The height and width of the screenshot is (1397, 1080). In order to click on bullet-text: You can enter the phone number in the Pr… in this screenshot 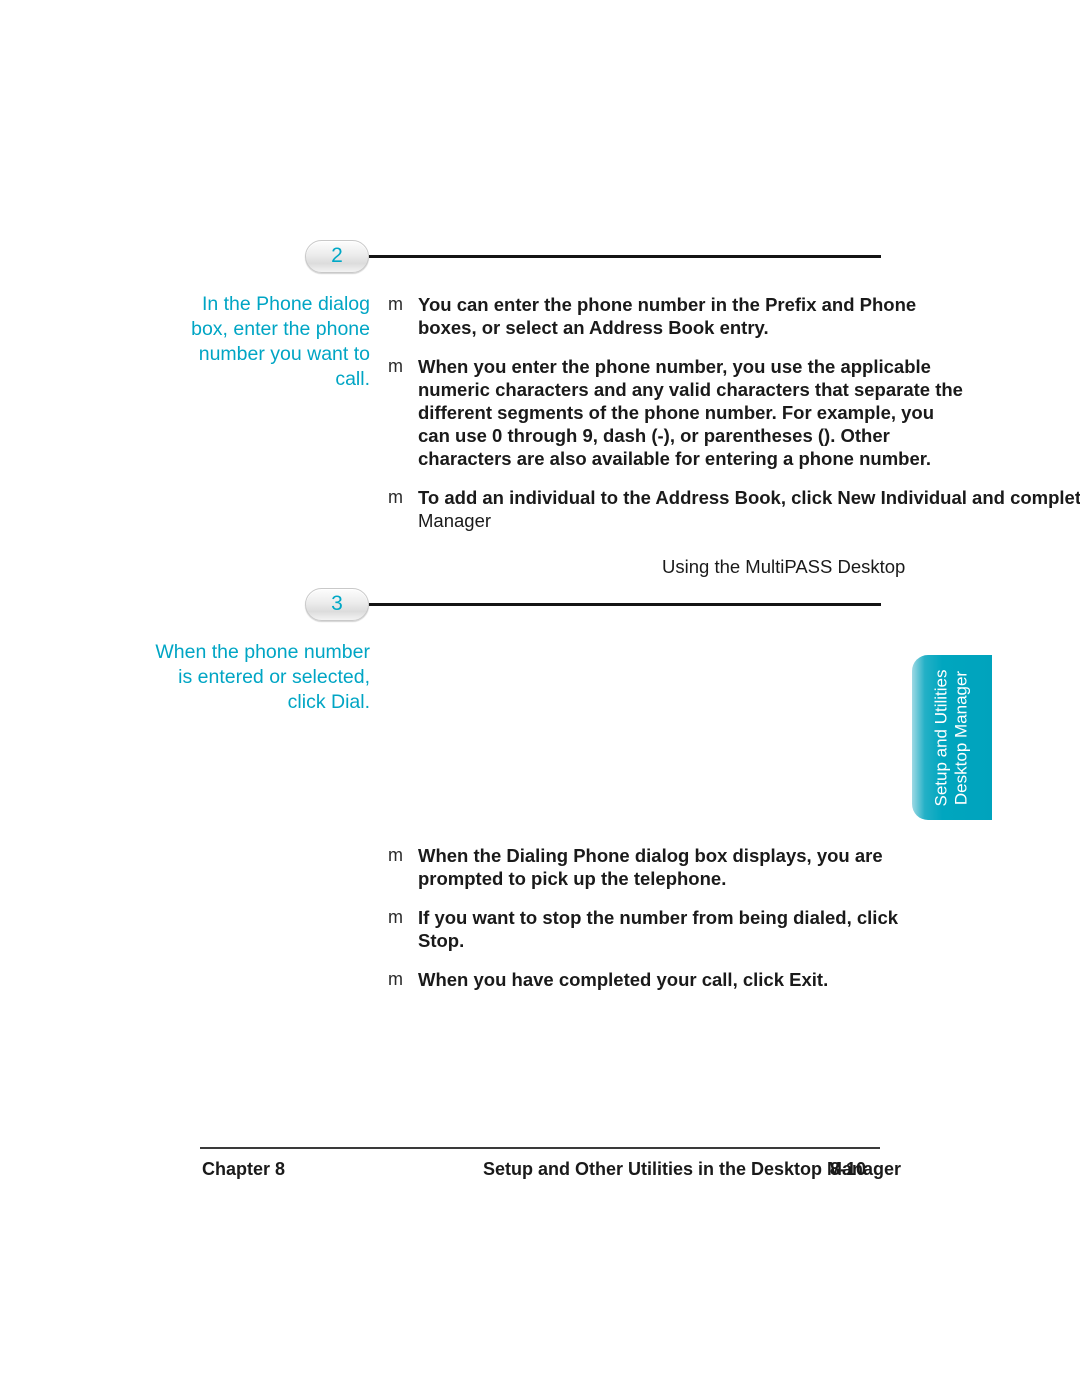, I will do `click(667, 316)`.